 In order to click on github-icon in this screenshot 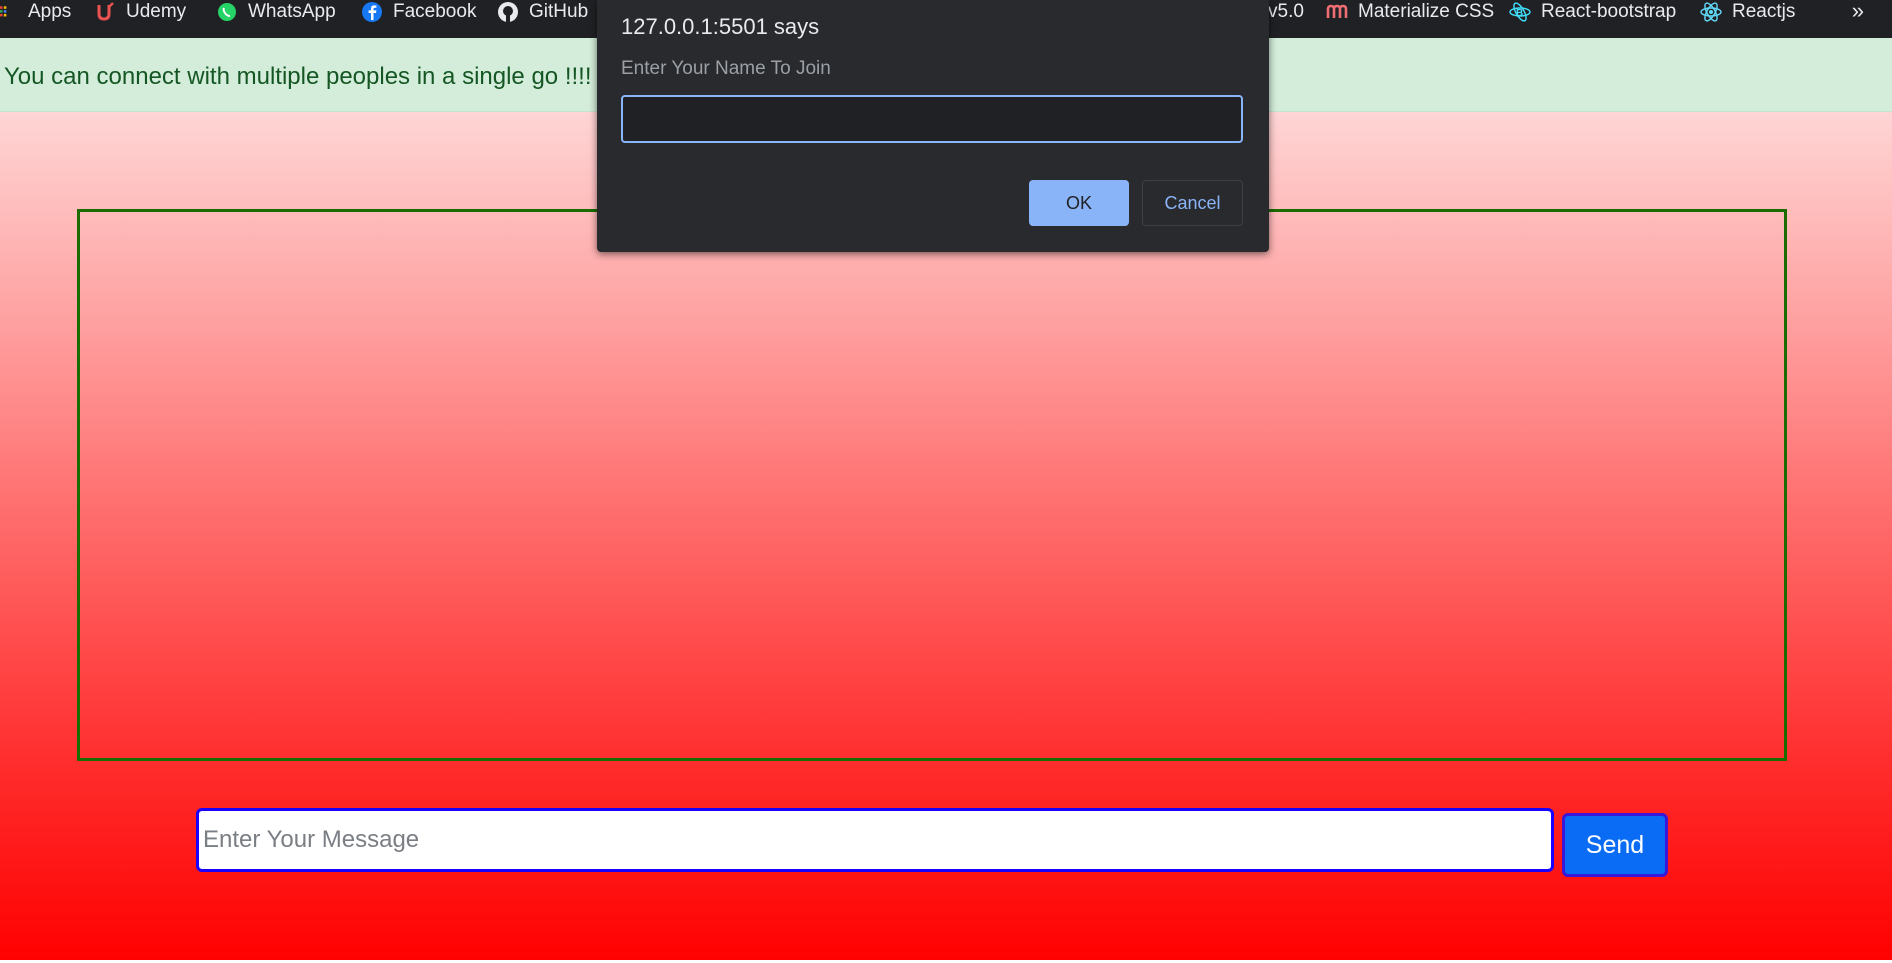, I will do `click(508, 12)`.